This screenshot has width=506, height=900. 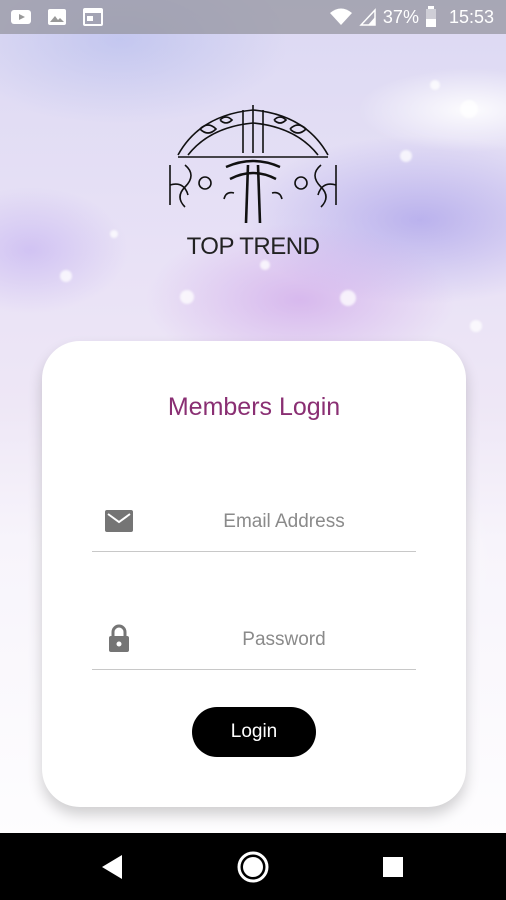 What do you see at coordinates (114, 867) in the screenshot?
I see `back-icon` at bounding box center [114, 867].